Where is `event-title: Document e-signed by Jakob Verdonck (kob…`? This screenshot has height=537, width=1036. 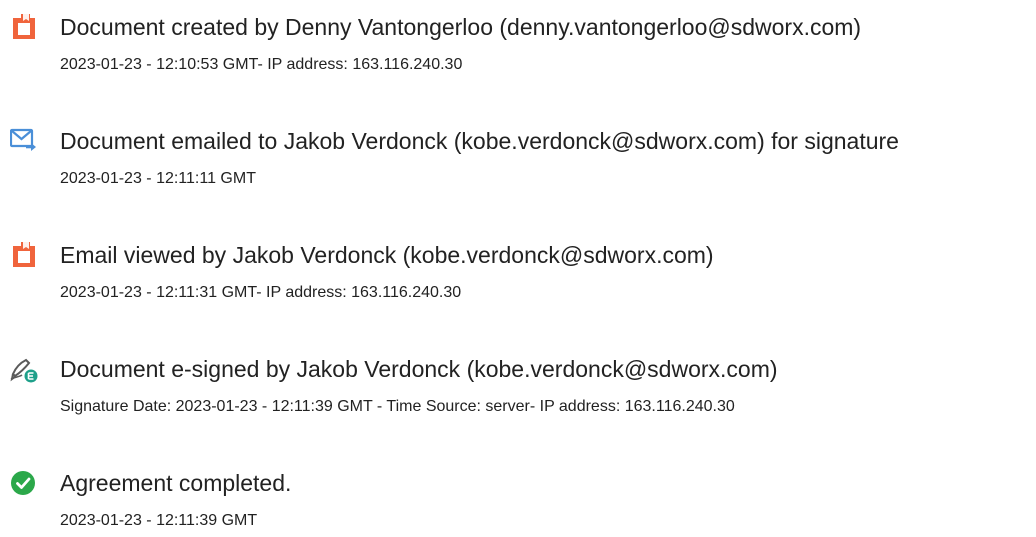
event-title: Document e-signed by Jakob Verdonck (kob… is located at coordinates (419, 369).